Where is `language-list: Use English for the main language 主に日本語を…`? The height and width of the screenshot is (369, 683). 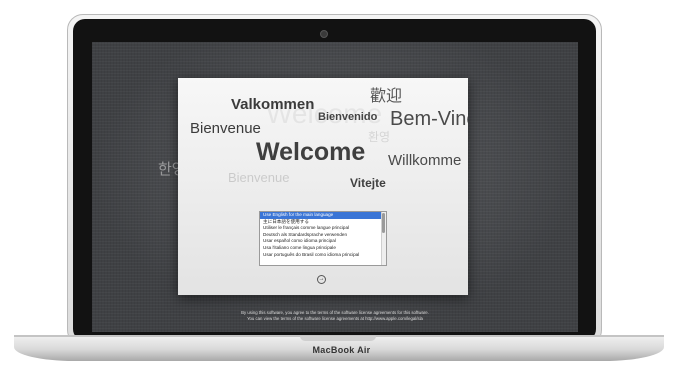 language-list: Use English for the main language 主に日本語を… is located at coordinates (323, 238).